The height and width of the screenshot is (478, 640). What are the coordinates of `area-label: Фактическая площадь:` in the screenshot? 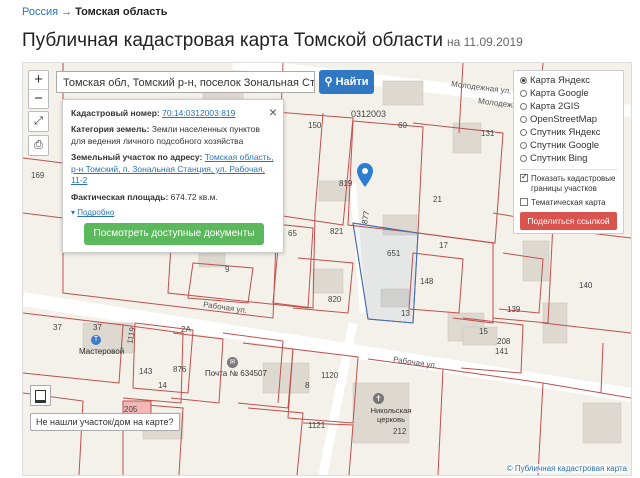 It's located at (120, 196).